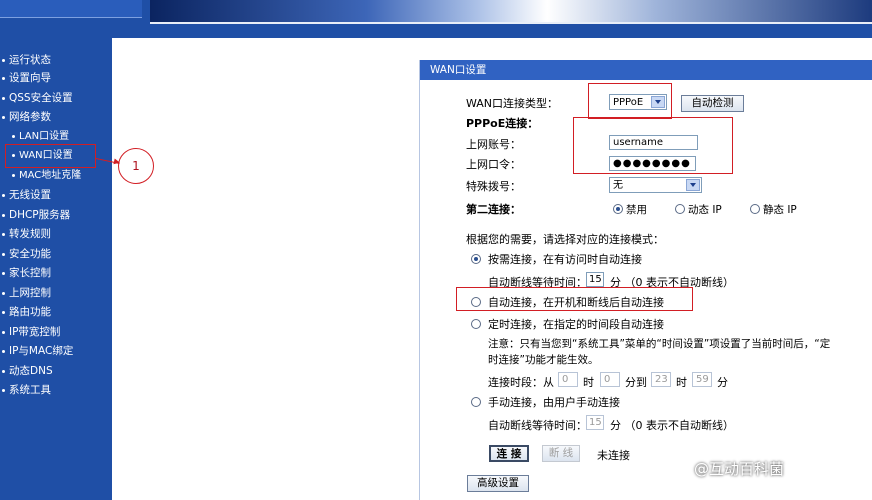 The height and width of the screenshot is (500, 872). I want to click on sidebar-item-status: 运行状态, so click(26, 60).